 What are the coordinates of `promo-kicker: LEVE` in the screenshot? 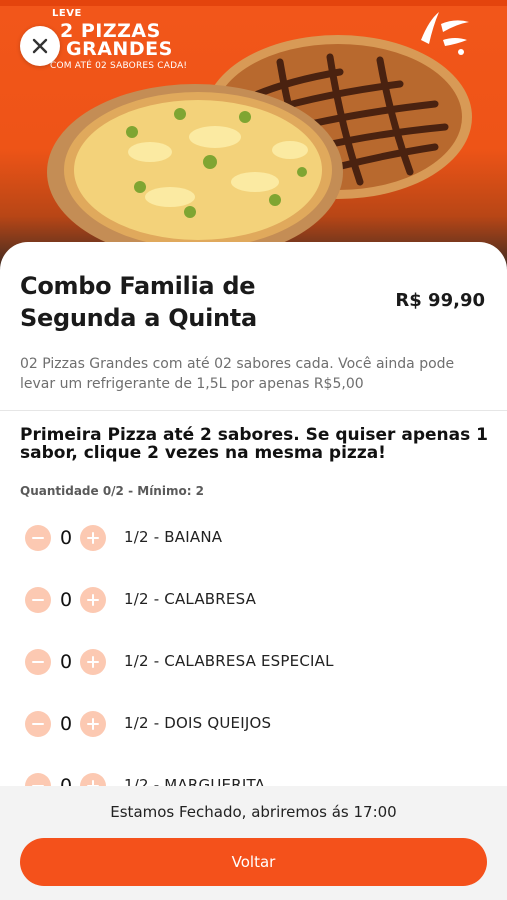 It's located at (67, 13).